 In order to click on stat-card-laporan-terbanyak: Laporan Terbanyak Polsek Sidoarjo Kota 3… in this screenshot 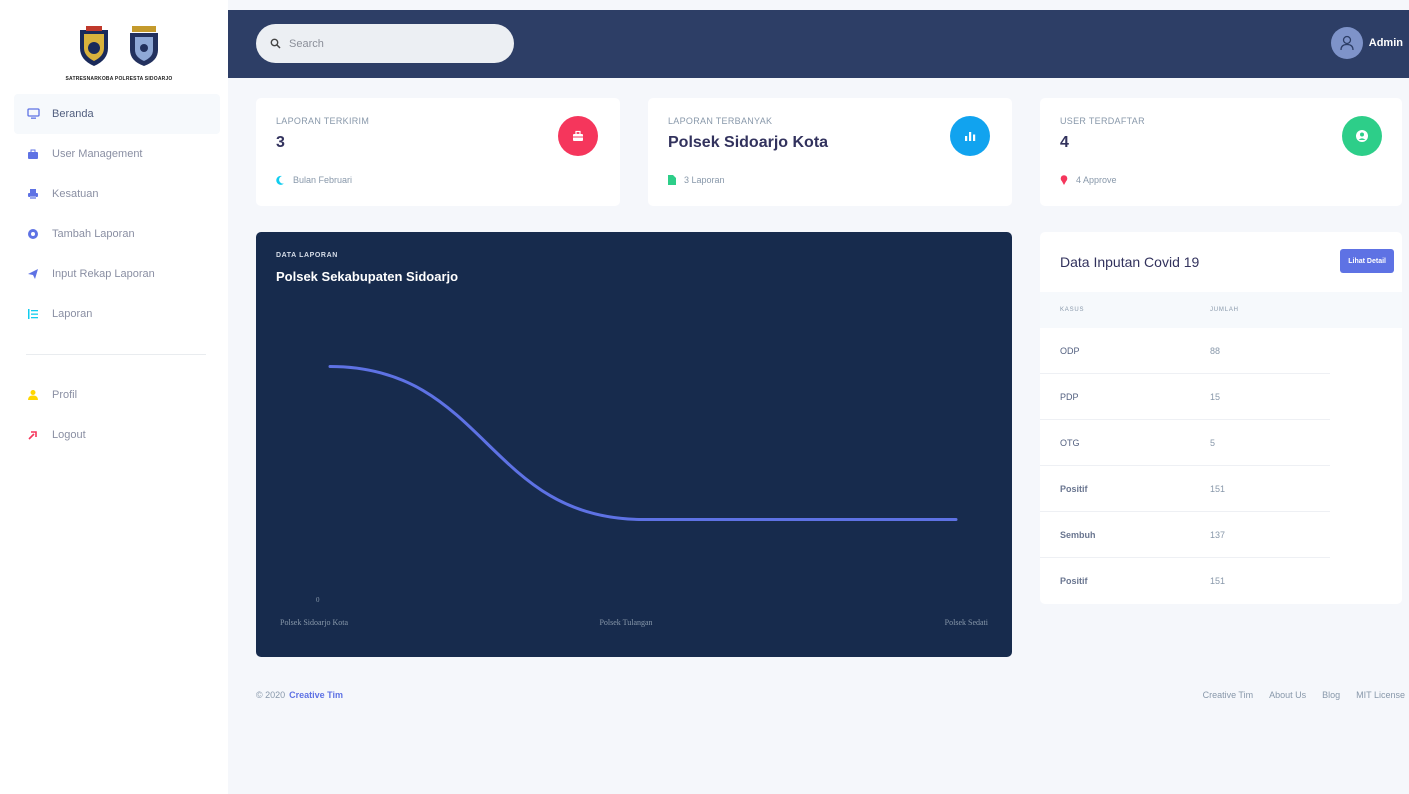, I will do `click(830, 152)`.